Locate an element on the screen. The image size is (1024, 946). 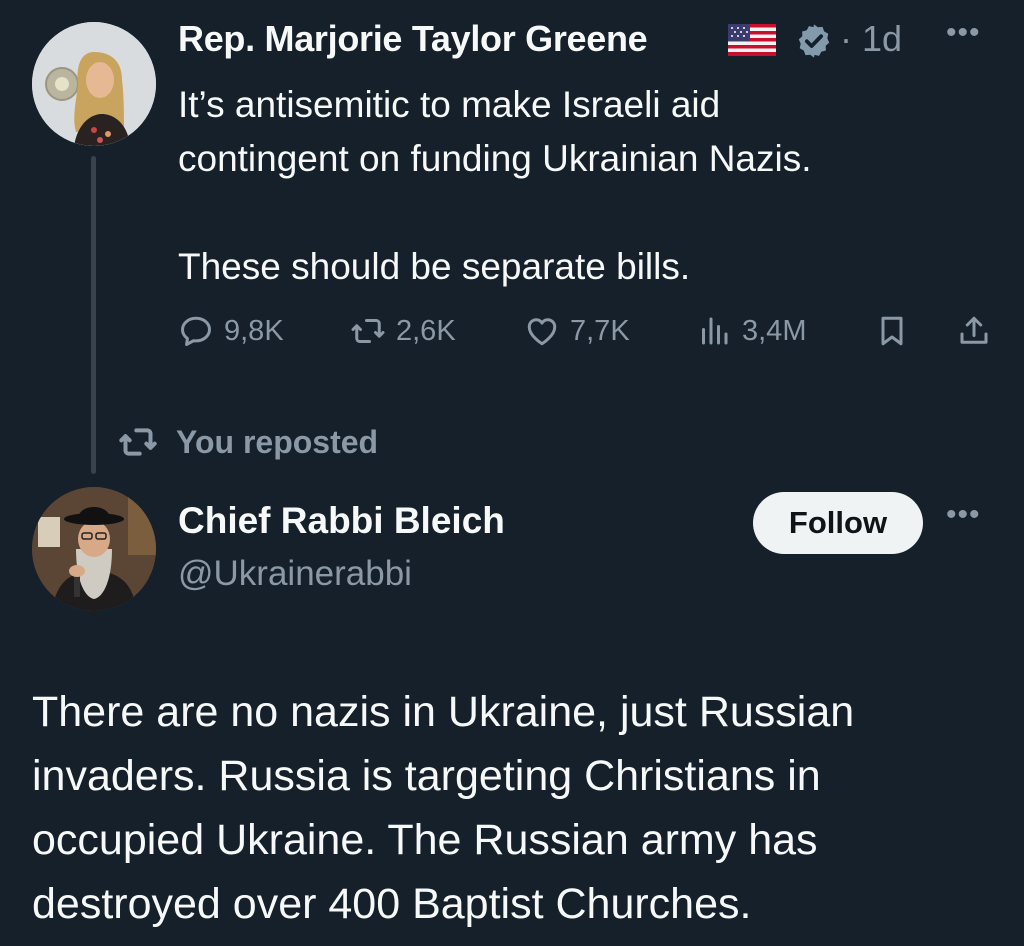
views-button: 3,4M is located at coordinates (751, 331).